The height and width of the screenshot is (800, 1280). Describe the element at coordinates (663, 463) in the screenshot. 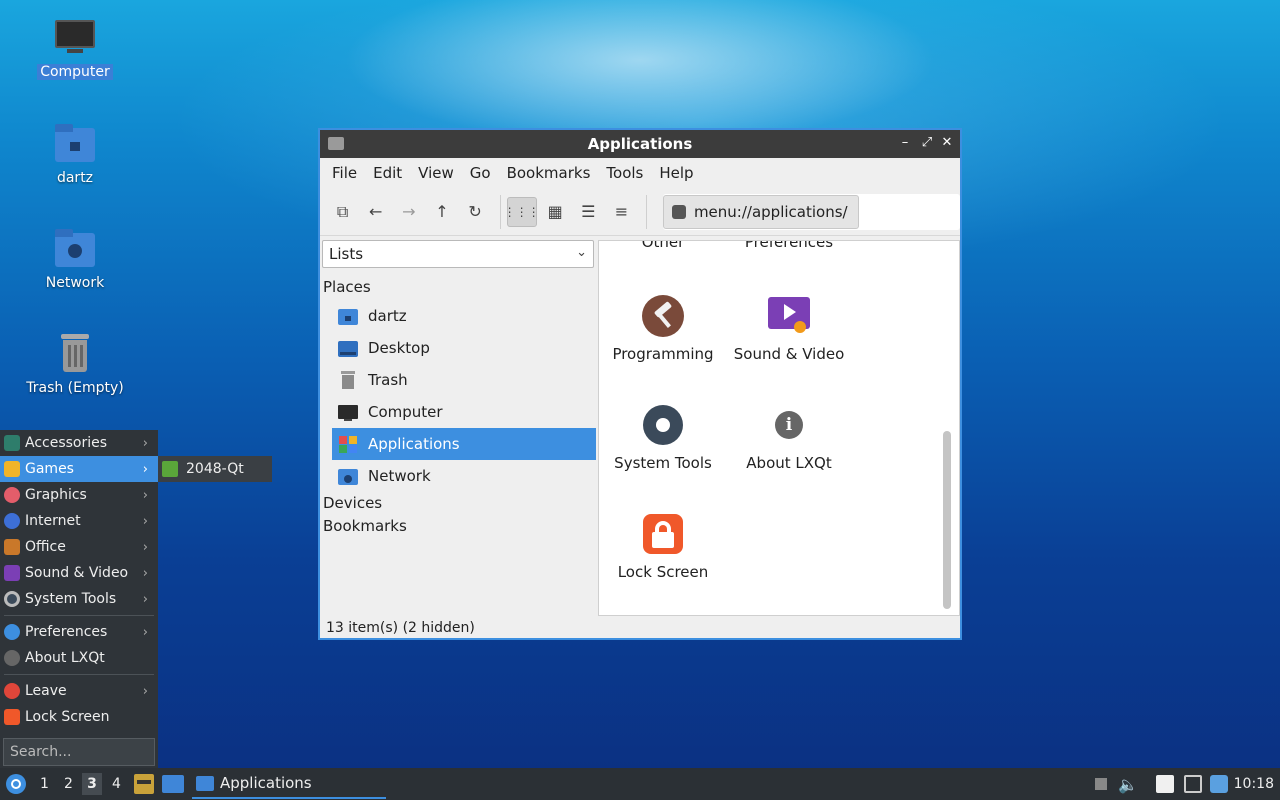

I see `grid-item-label: System Tools` at that location.